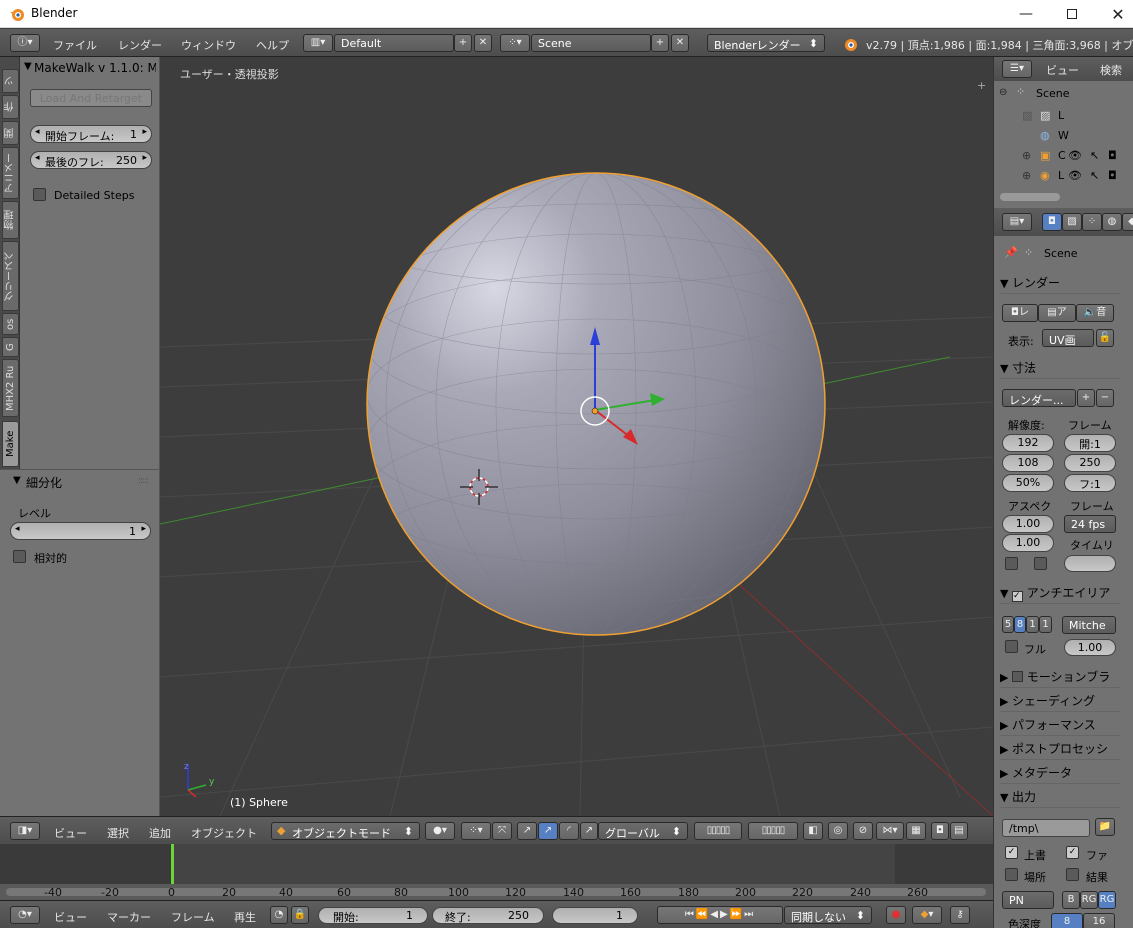  Describe the element at coordinates (1127, 222) in the screenshot. I see `object-context-icon: ◆` at that location.